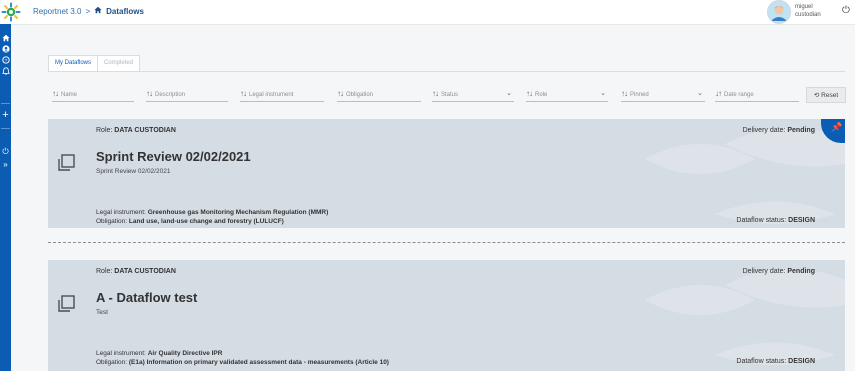  Describe the element at coordinates (779, 12) in the screenshot. I see `avatar` at that location.